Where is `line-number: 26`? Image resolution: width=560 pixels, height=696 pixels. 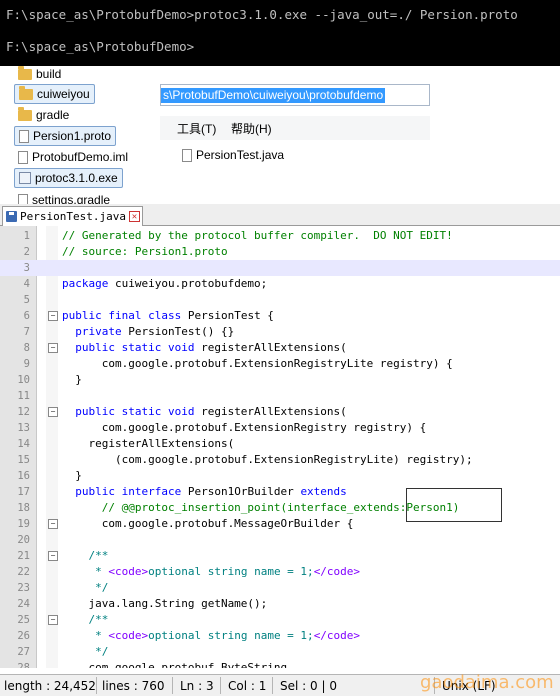 line-number: 26 is located at coordinates (23, 636).